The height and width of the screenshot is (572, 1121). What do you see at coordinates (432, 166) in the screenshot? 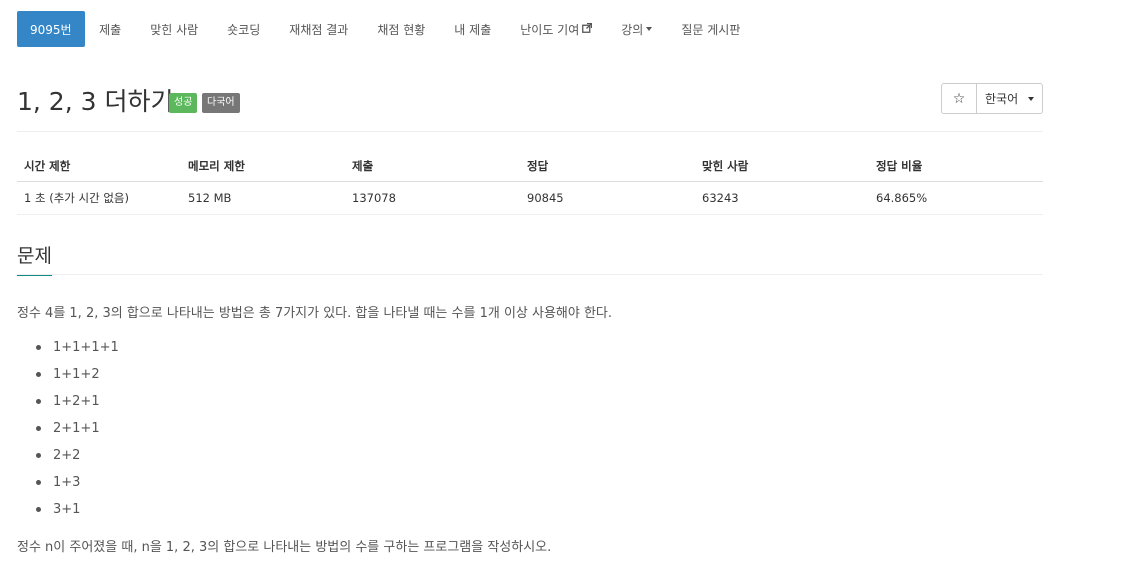
I see `header-submissions: 제출` at bounding box center [432, 166].